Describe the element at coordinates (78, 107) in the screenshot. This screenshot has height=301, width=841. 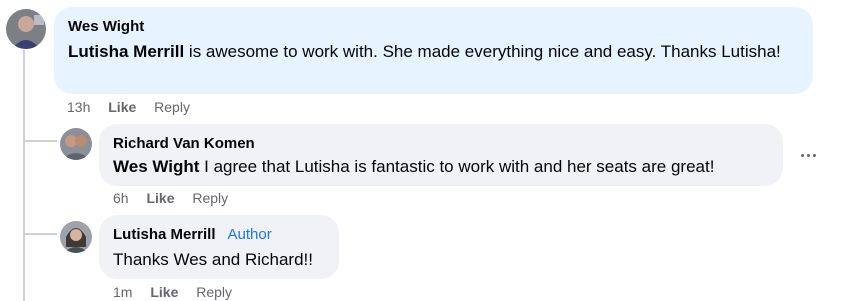
I see `timestamp: 13h` at that location.